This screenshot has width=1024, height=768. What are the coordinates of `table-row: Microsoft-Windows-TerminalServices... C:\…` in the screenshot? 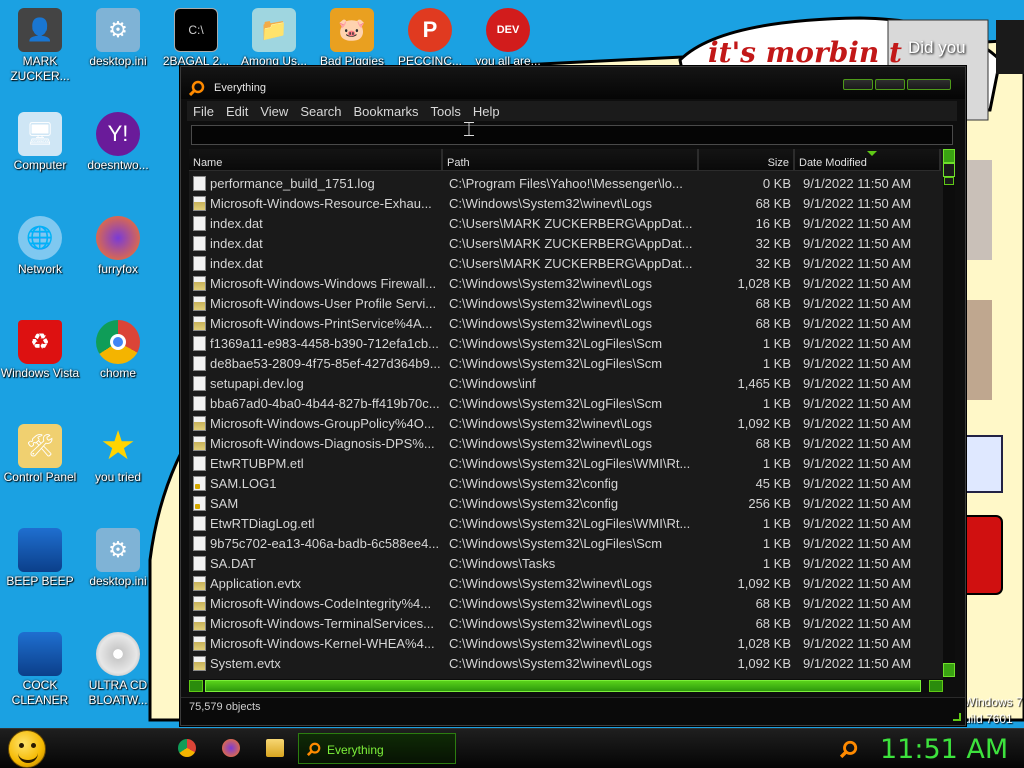 It's located at (565, 623).